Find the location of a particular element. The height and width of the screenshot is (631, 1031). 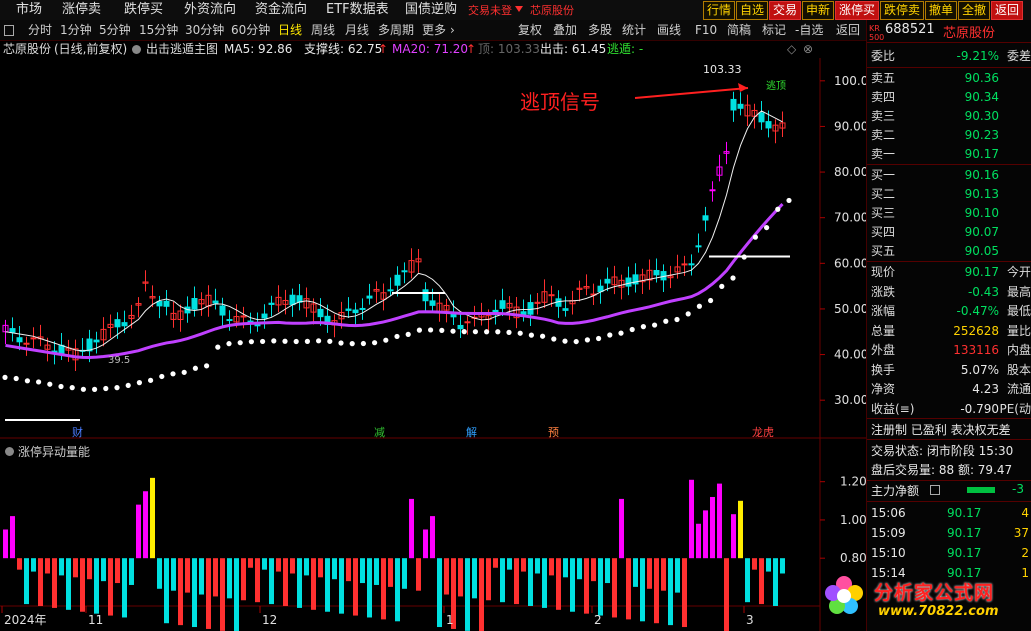

menu-reverse-repo: 国债逆购 is located at coordinates (431, 10).